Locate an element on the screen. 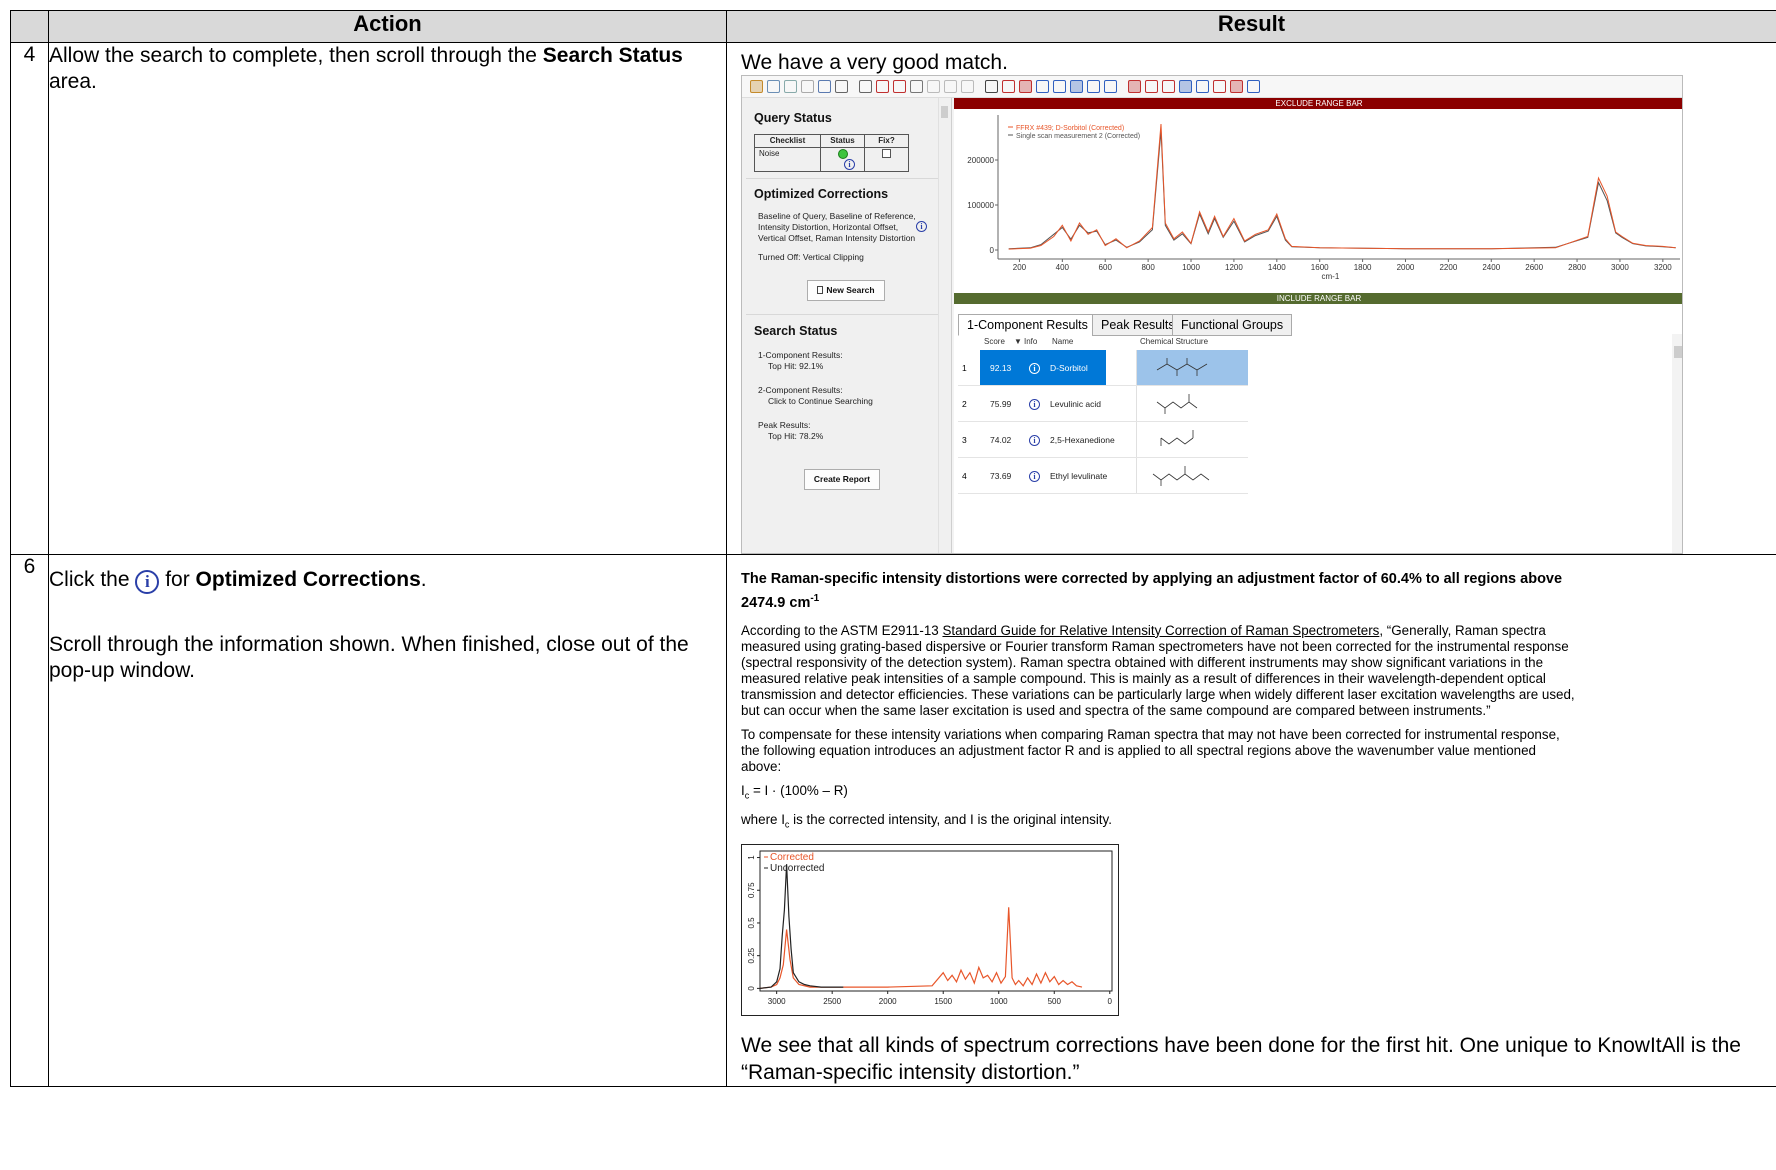  col-name: Name is located at coordinates (1062, 343).